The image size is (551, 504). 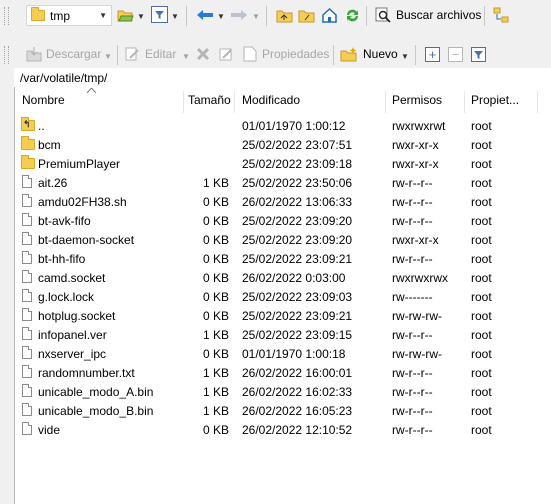 I want to click on parent-folder-icon: ↰, so click(x=28, y=125).